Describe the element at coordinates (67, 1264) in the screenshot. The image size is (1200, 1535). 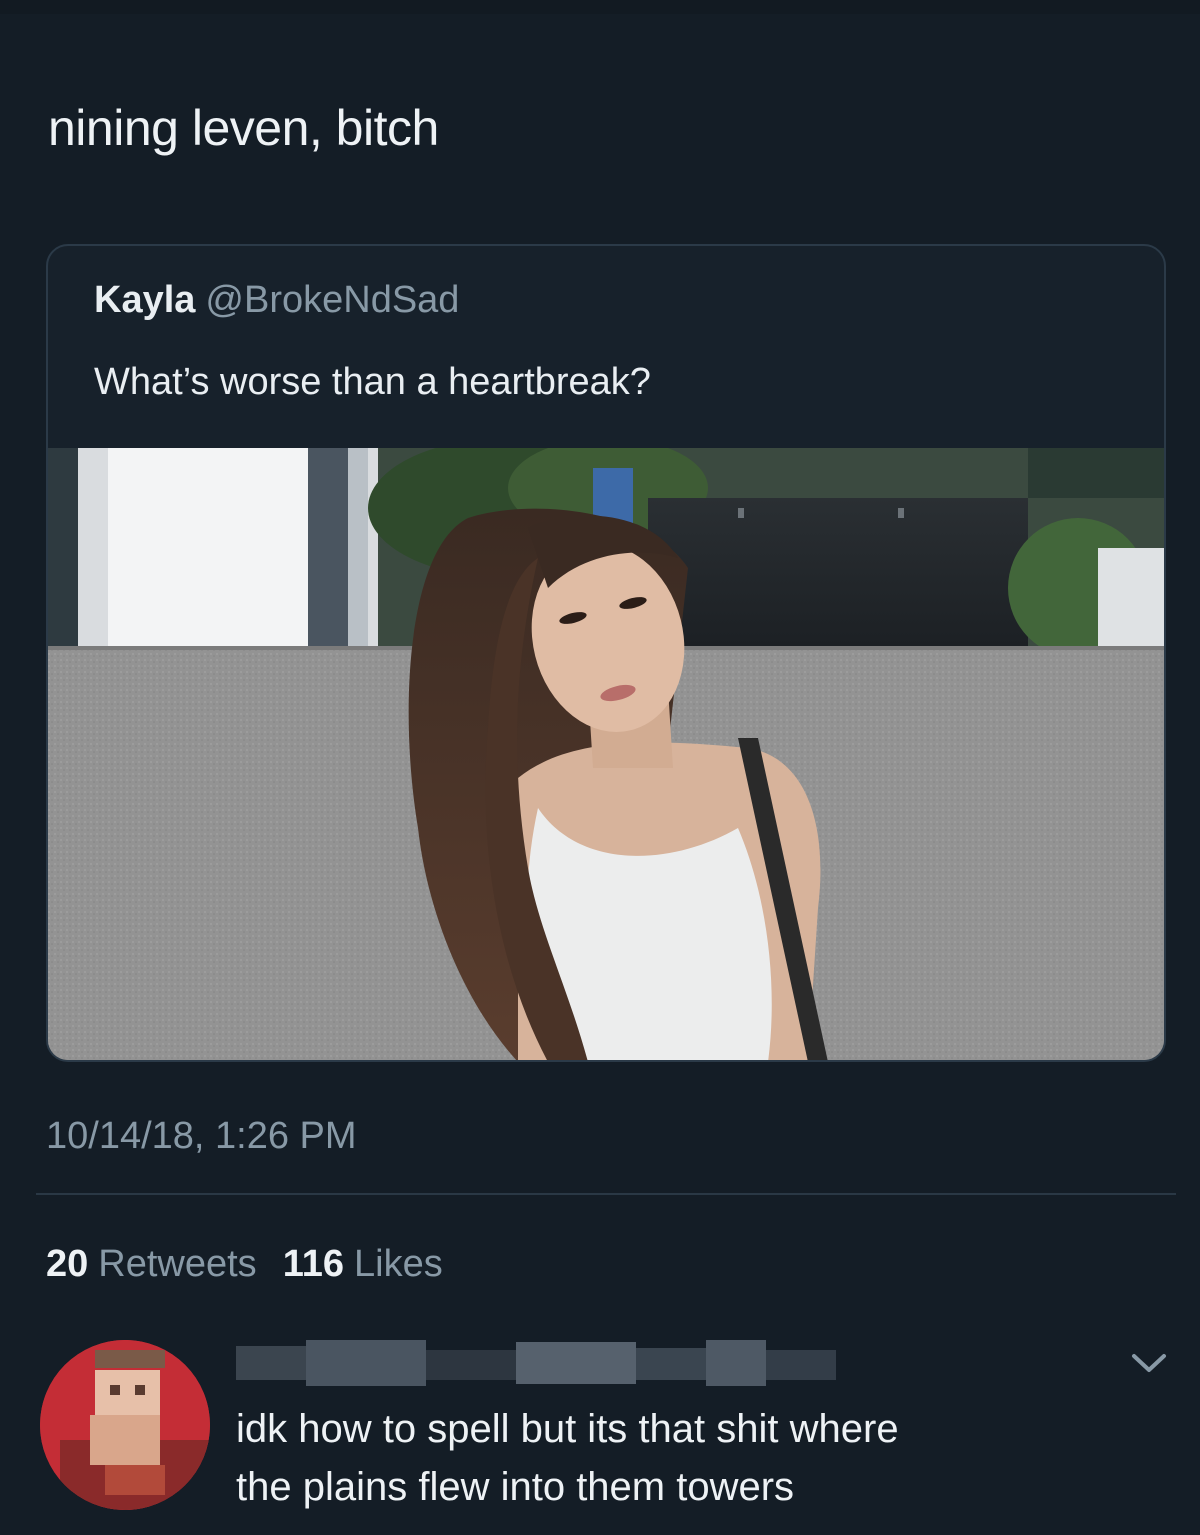
I see `retweets-count: 20` at that location.